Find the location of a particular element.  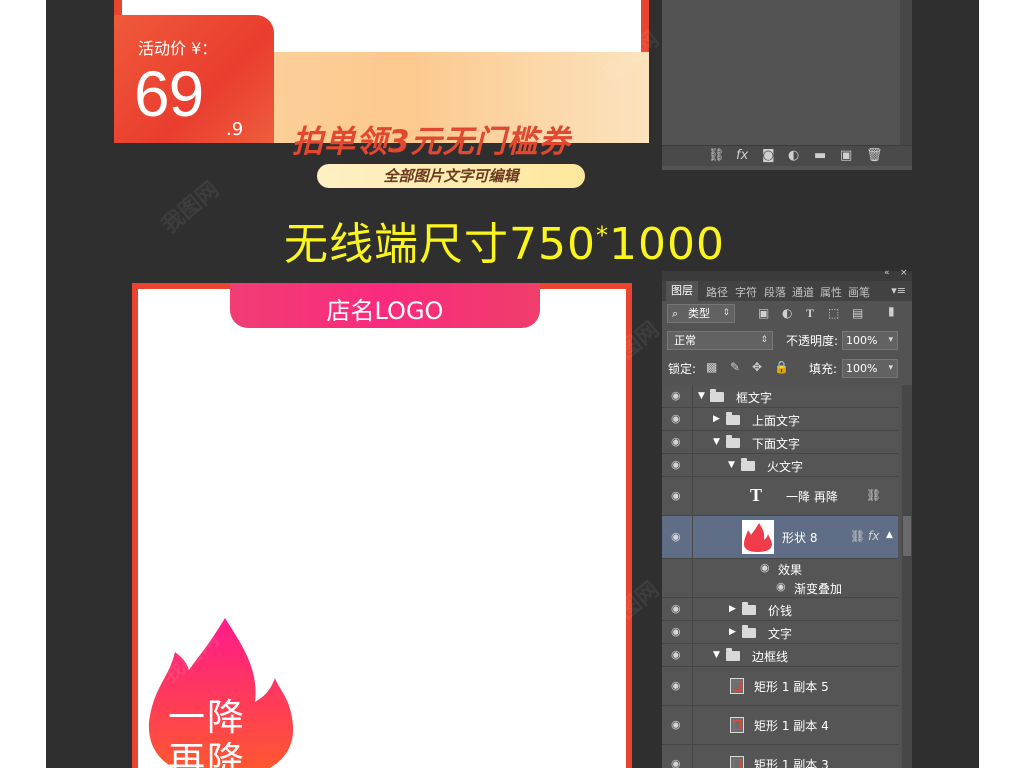

tab-paths: 路径 is located at coordinates (717, 292).